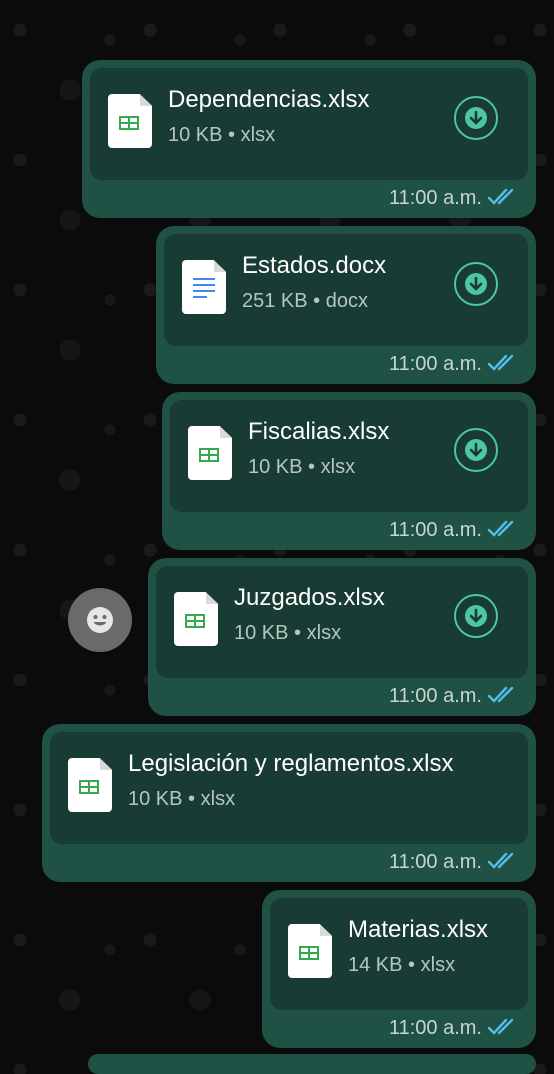 Image resolution: width=554 pixels, height=1074 pixels. What do you see at coordinates (314, 265) in the screenshot?
I see `file-name: Estados.docx` at bounding box center [314, 265].